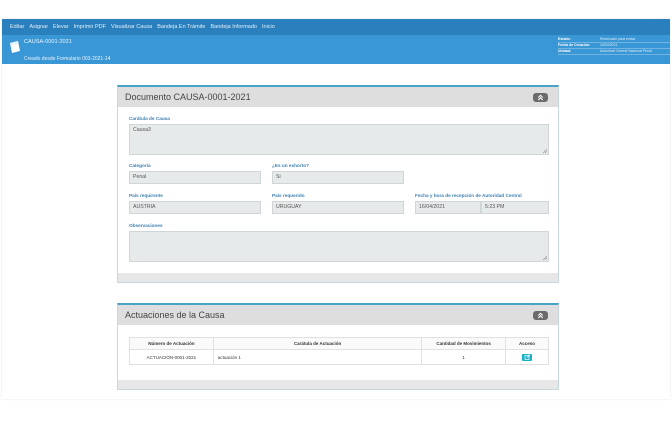 This screenshot has width=672, height=421. I want to click on col-cantidad: Cantidad de Movimientos, so click(464, 343).